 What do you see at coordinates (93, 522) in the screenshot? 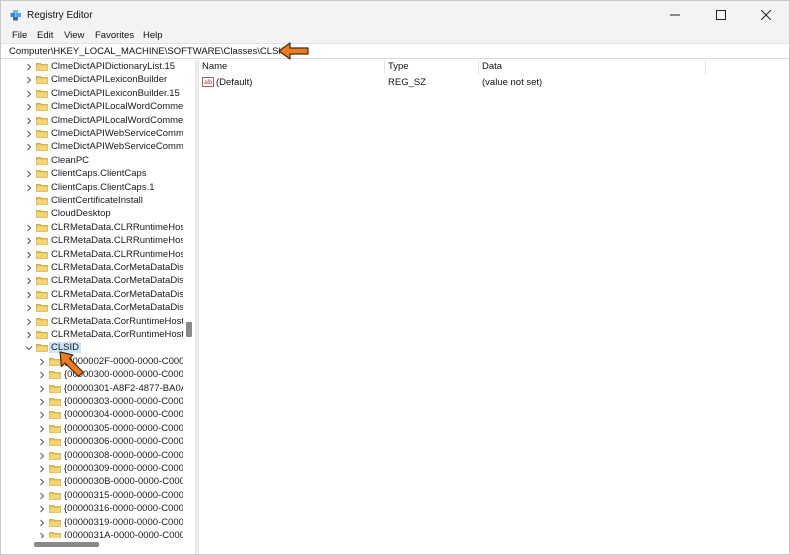
I see `tree-child-item: {00000319-0000-0000-C000-` at bounding box center [93, 522].